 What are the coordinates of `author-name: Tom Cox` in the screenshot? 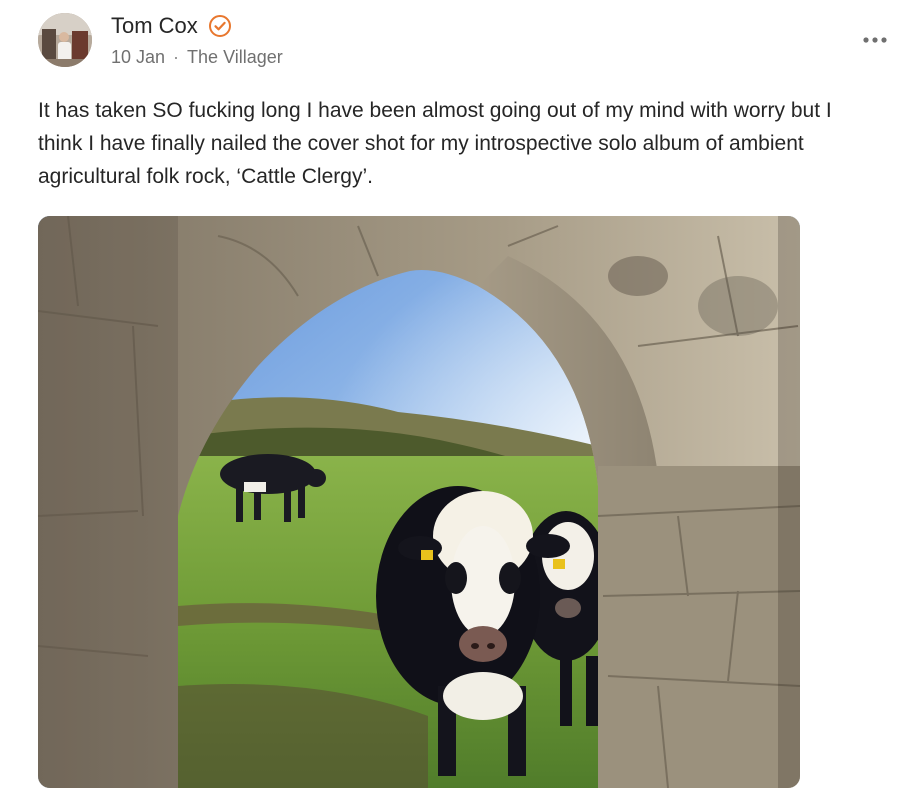 It's located at (154, 26).